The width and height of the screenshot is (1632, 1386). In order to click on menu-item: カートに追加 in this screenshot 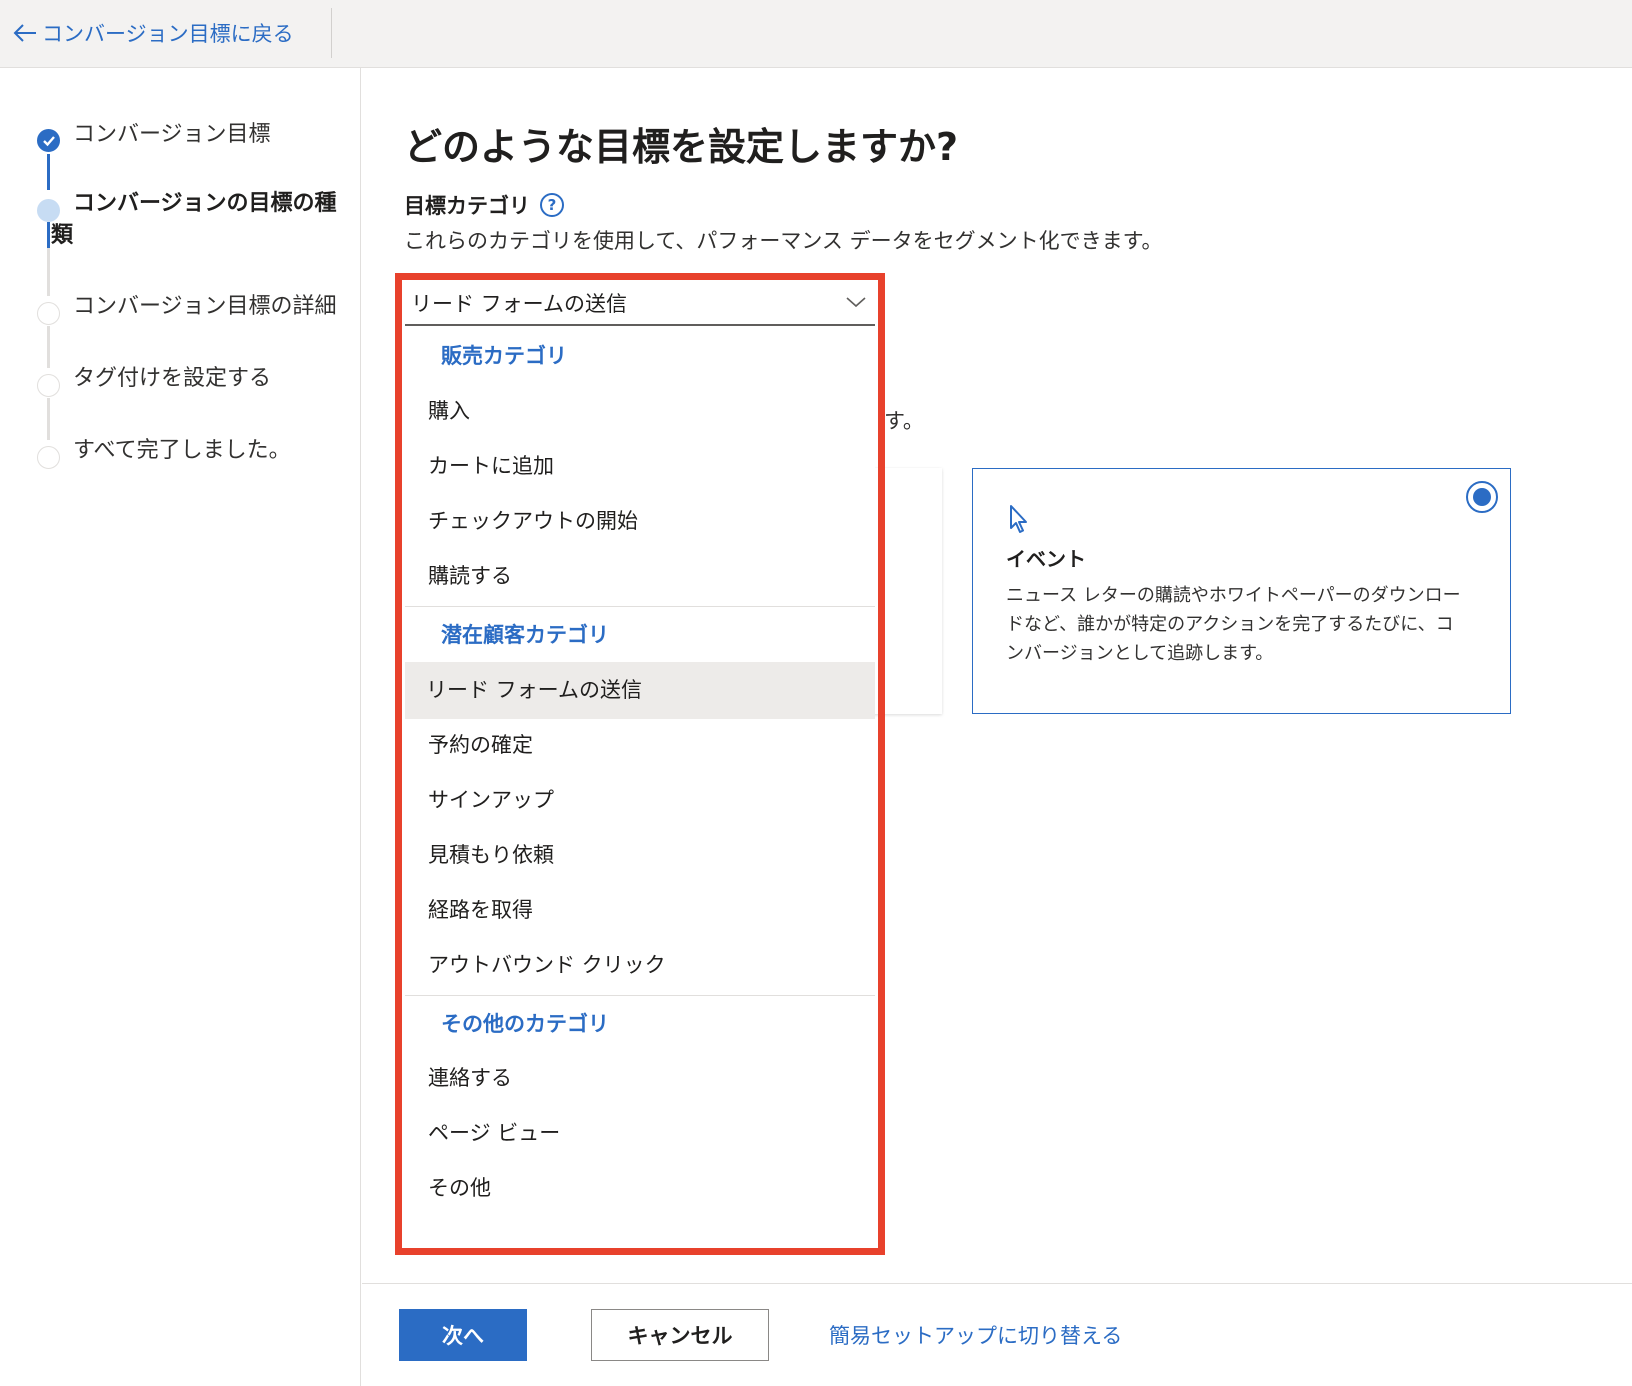, I will do `click(640, 466)`.